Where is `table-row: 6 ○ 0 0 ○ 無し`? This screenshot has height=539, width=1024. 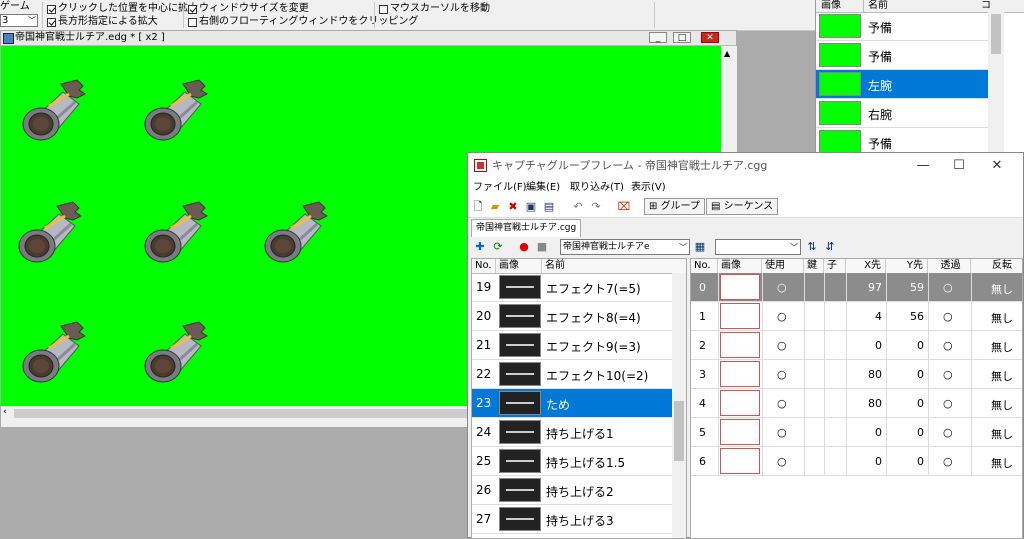 table-row: 6 ○ 0 0 ○ 無し is located at coordinates (856, 461).